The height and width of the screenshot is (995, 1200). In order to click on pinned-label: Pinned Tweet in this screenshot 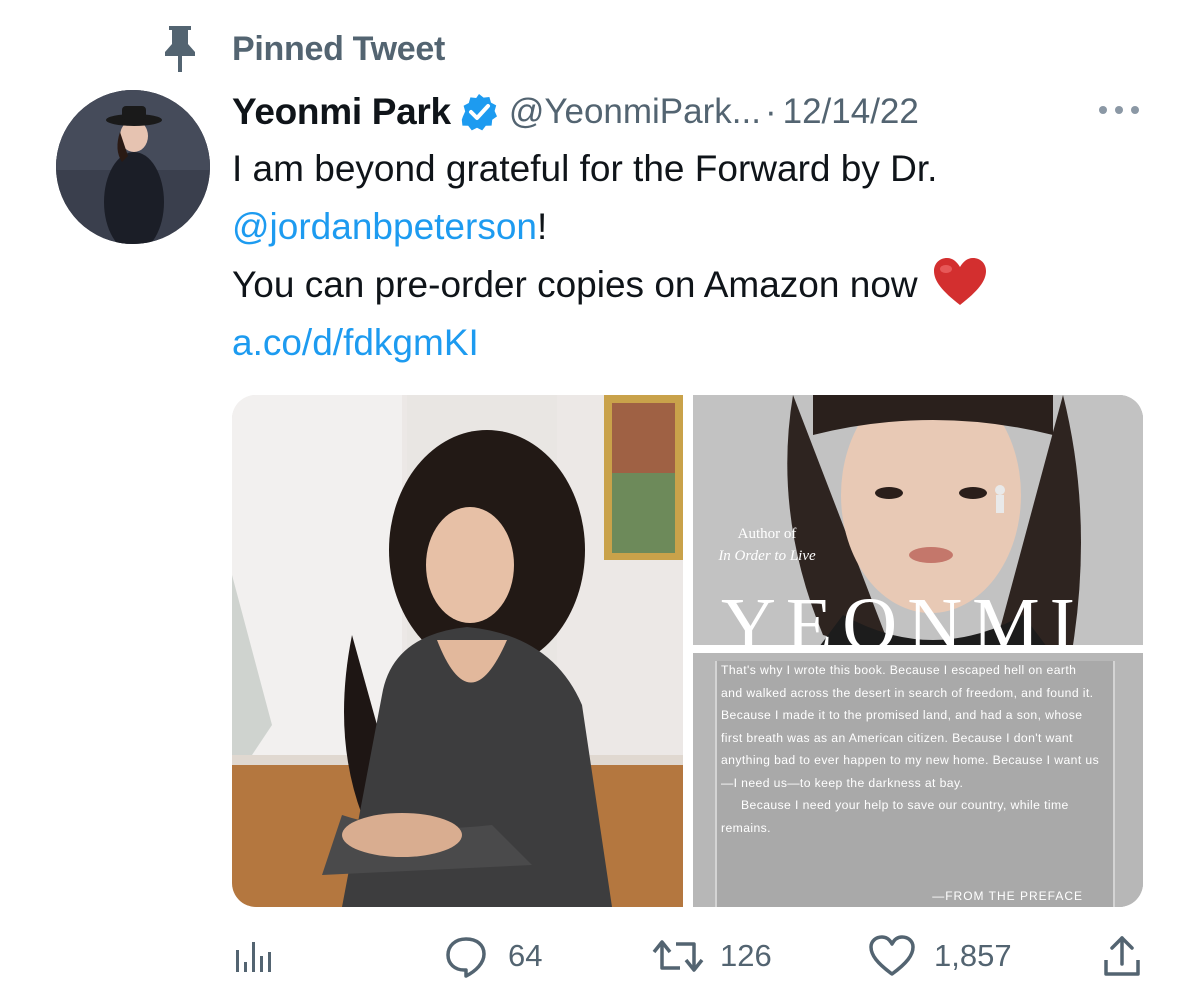, I will do `click(339, 48)`.